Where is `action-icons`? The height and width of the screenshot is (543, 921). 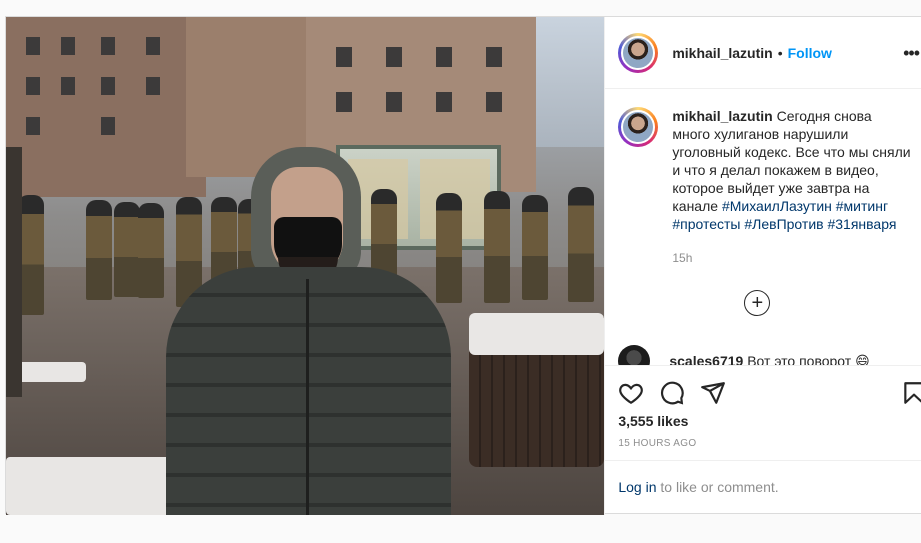
action-icons is located at coordinates (672, 393).